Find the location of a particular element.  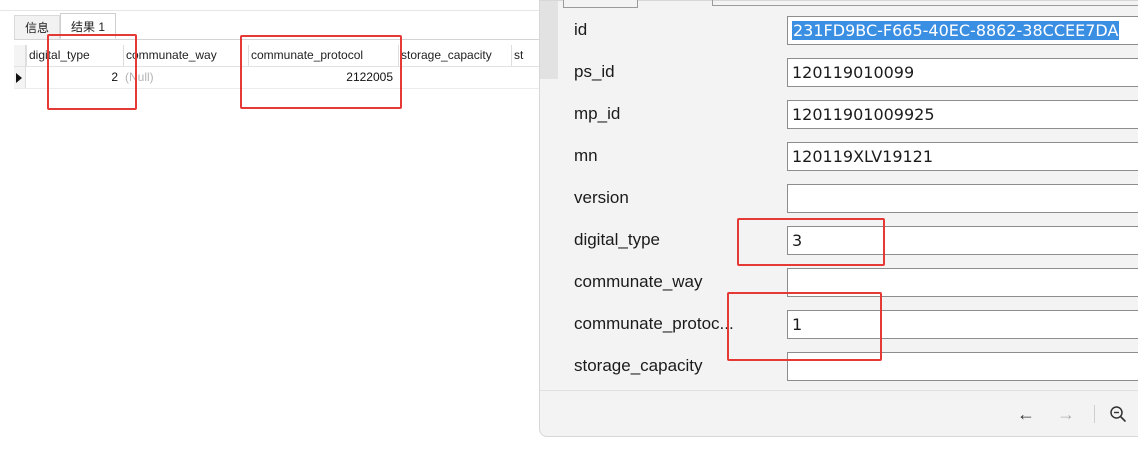

cell-digital-type: 2 is located at coordinates (74, 77).